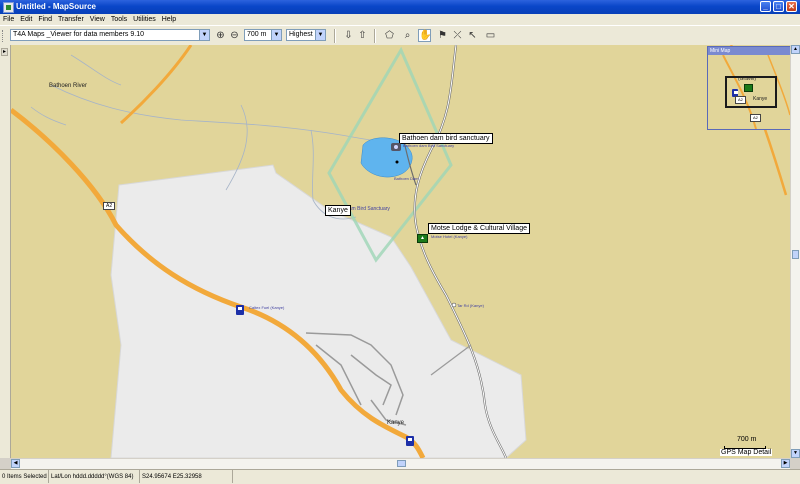 The width and height of the screenshot is (800, 484). Describe the element at coordinates (765, 6) in the screenshot. I see `minimize-button: _` at that location.